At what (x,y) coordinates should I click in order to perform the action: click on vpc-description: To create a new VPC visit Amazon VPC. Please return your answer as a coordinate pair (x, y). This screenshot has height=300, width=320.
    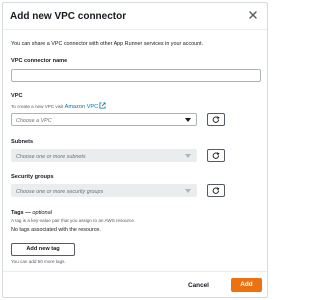
    Looking at the image, I should click on (59, 106).